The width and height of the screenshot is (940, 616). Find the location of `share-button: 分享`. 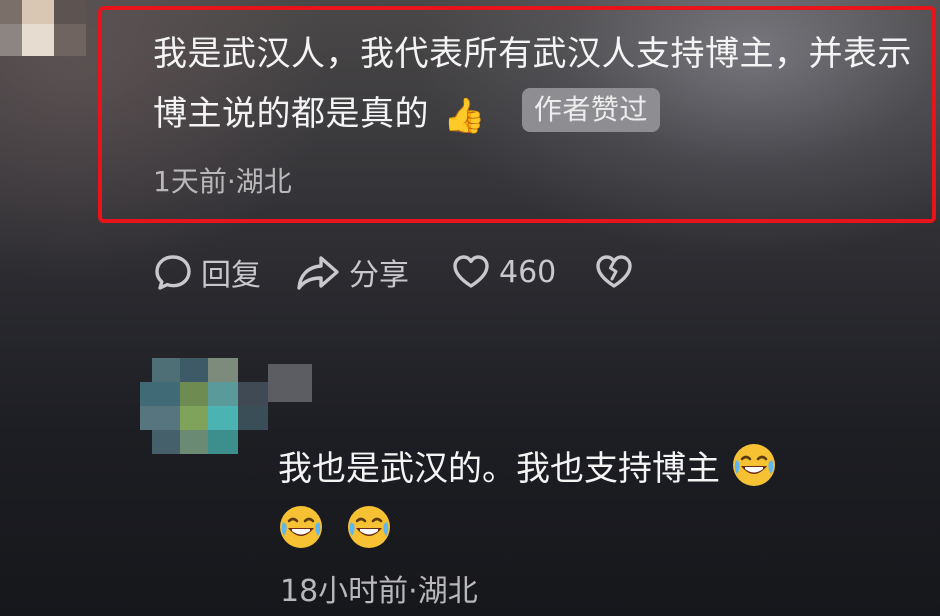

share-button: 分享 is located at coordinates (352, 272).